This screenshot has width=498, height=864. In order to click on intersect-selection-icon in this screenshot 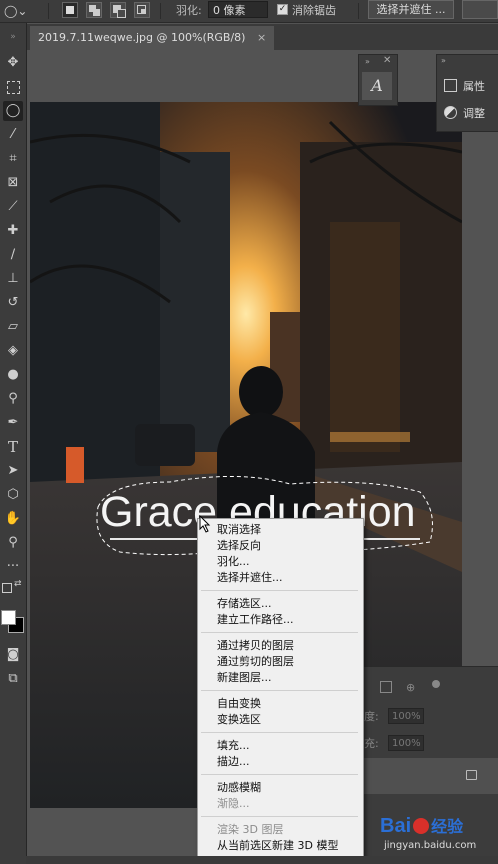, I will do `click(142, 10)`.